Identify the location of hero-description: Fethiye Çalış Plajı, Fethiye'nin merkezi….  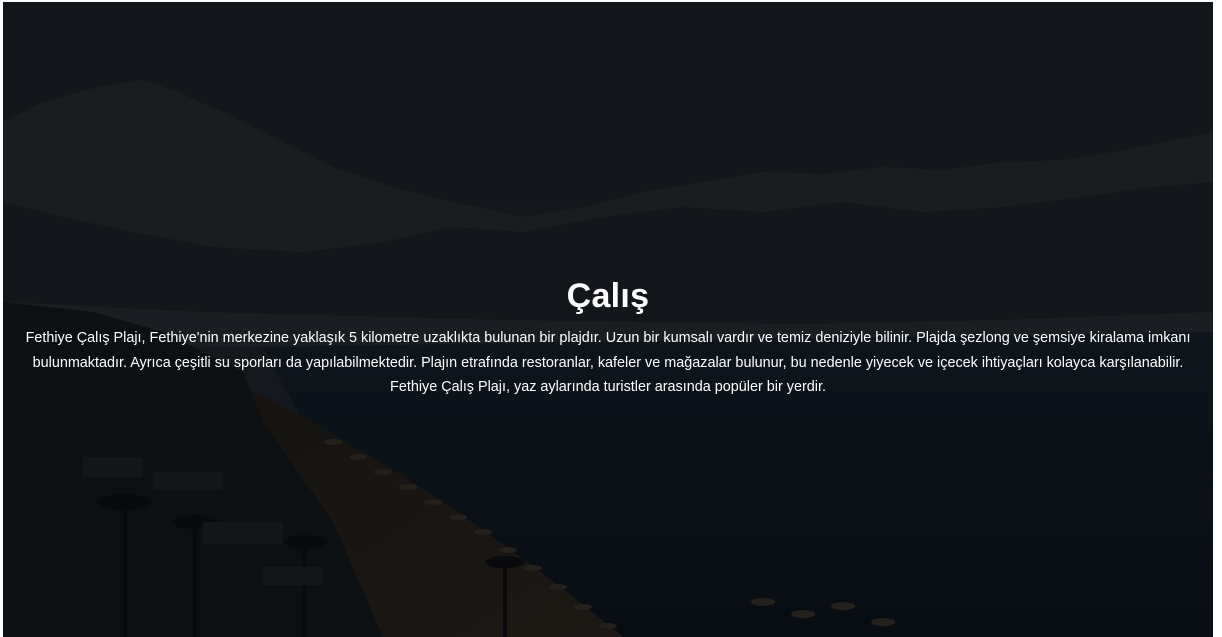
(608, 362).